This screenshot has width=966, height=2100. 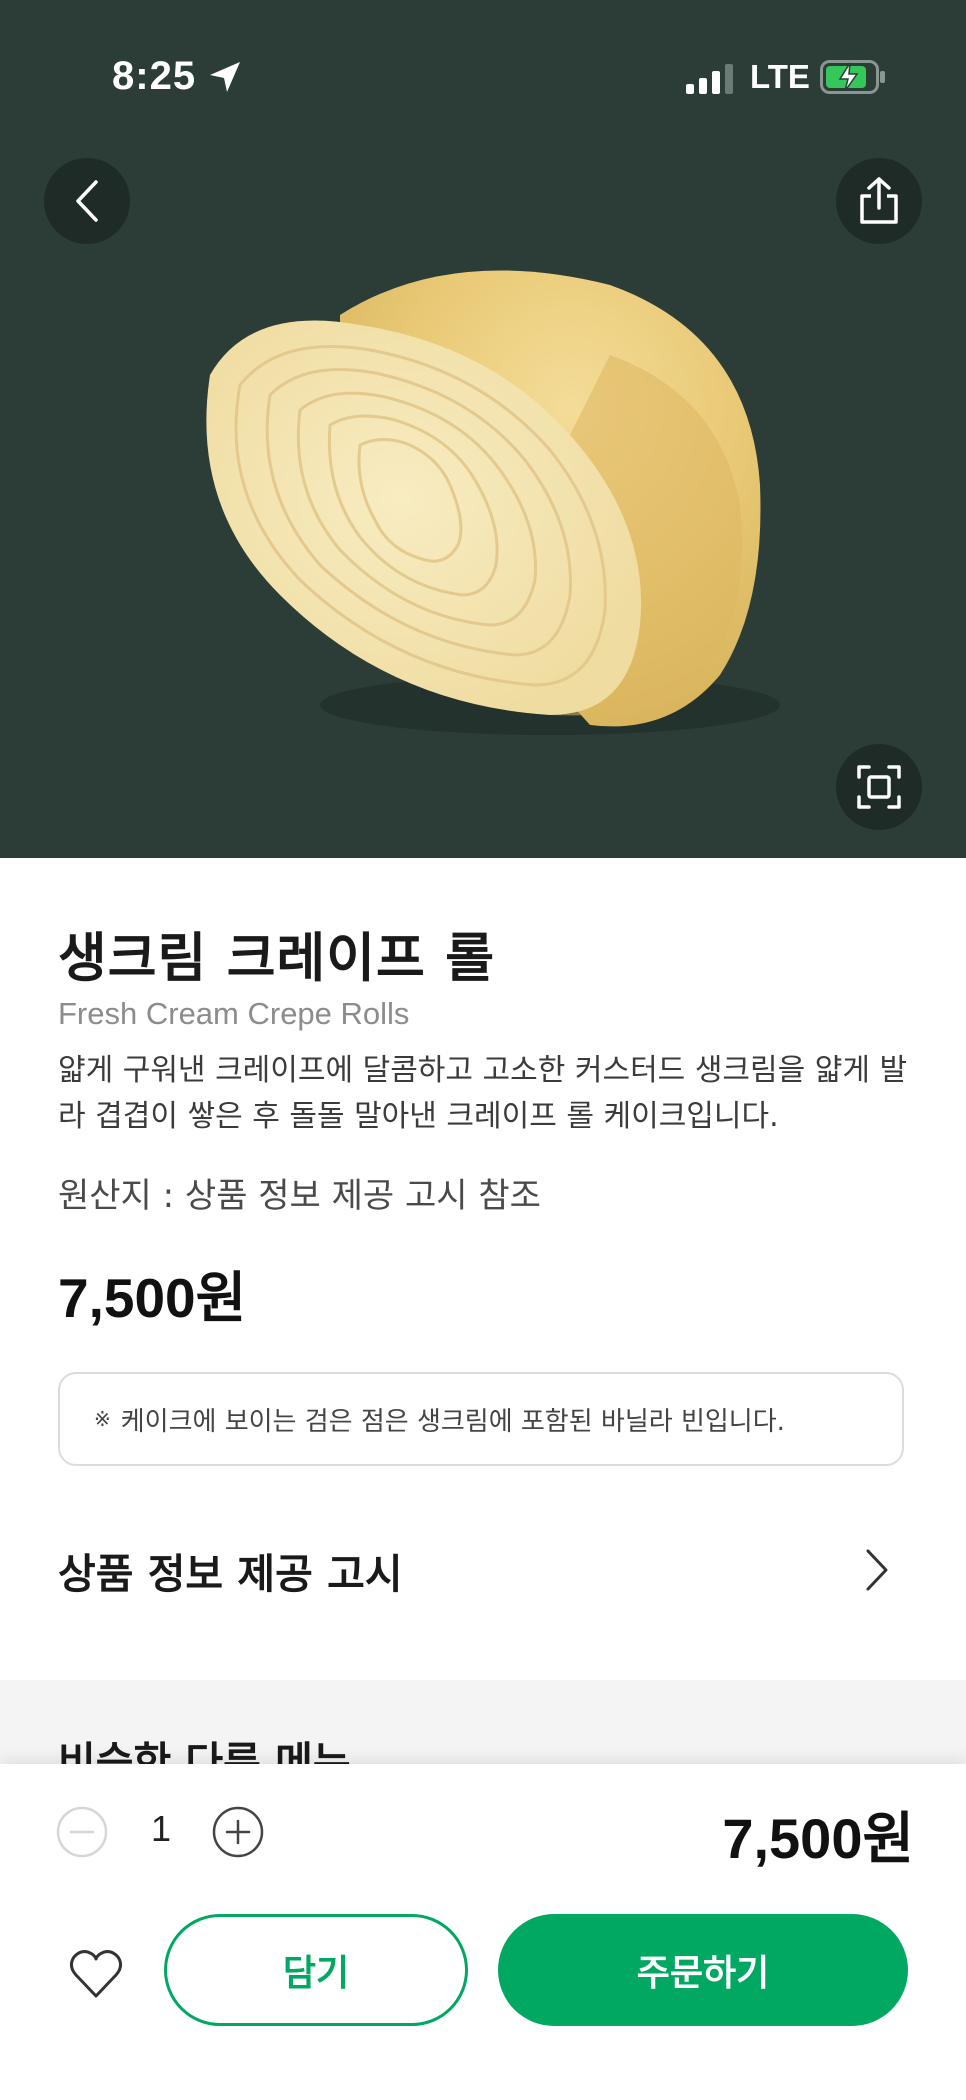 I want to click on favorite-button, so click(x=96, y=1974).